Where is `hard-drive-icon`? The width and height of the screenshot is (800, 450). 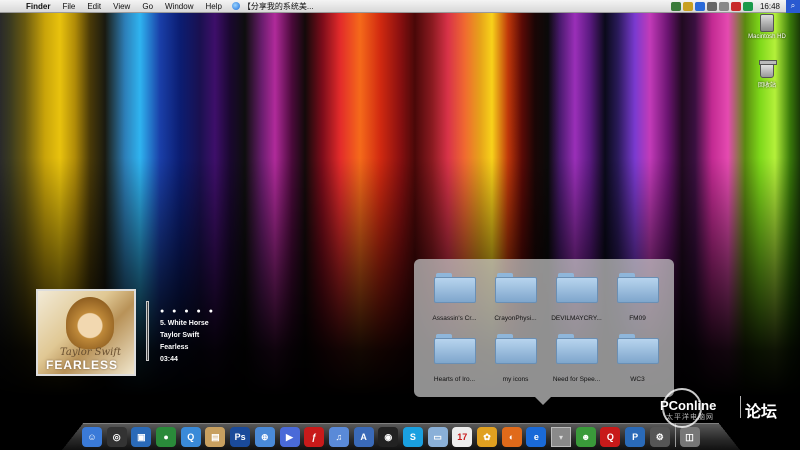 hard-drive-icon is located at coordinates (767, 23).